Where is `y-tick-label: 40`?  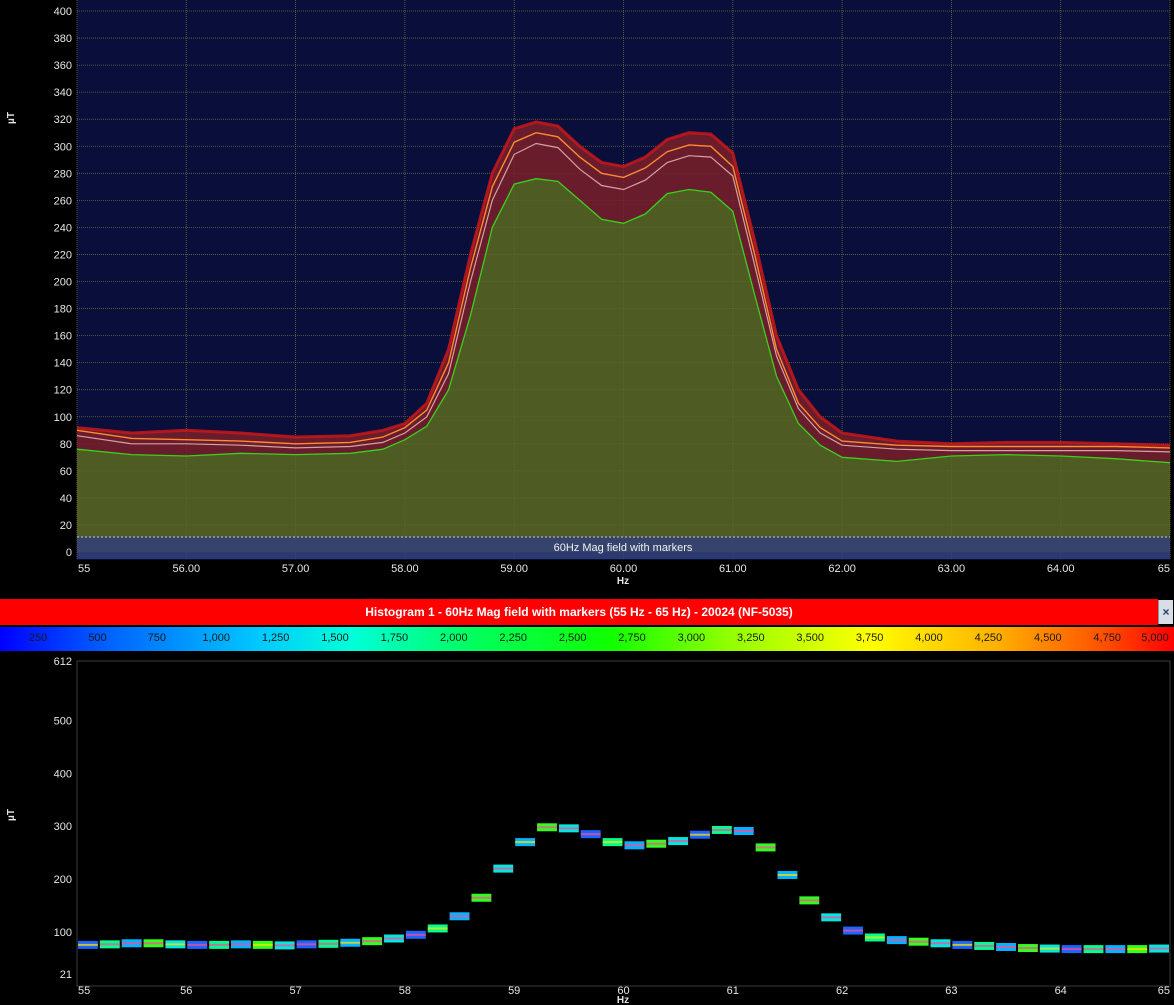 y-tick-label: 40 is located at coordinates (66, 499).